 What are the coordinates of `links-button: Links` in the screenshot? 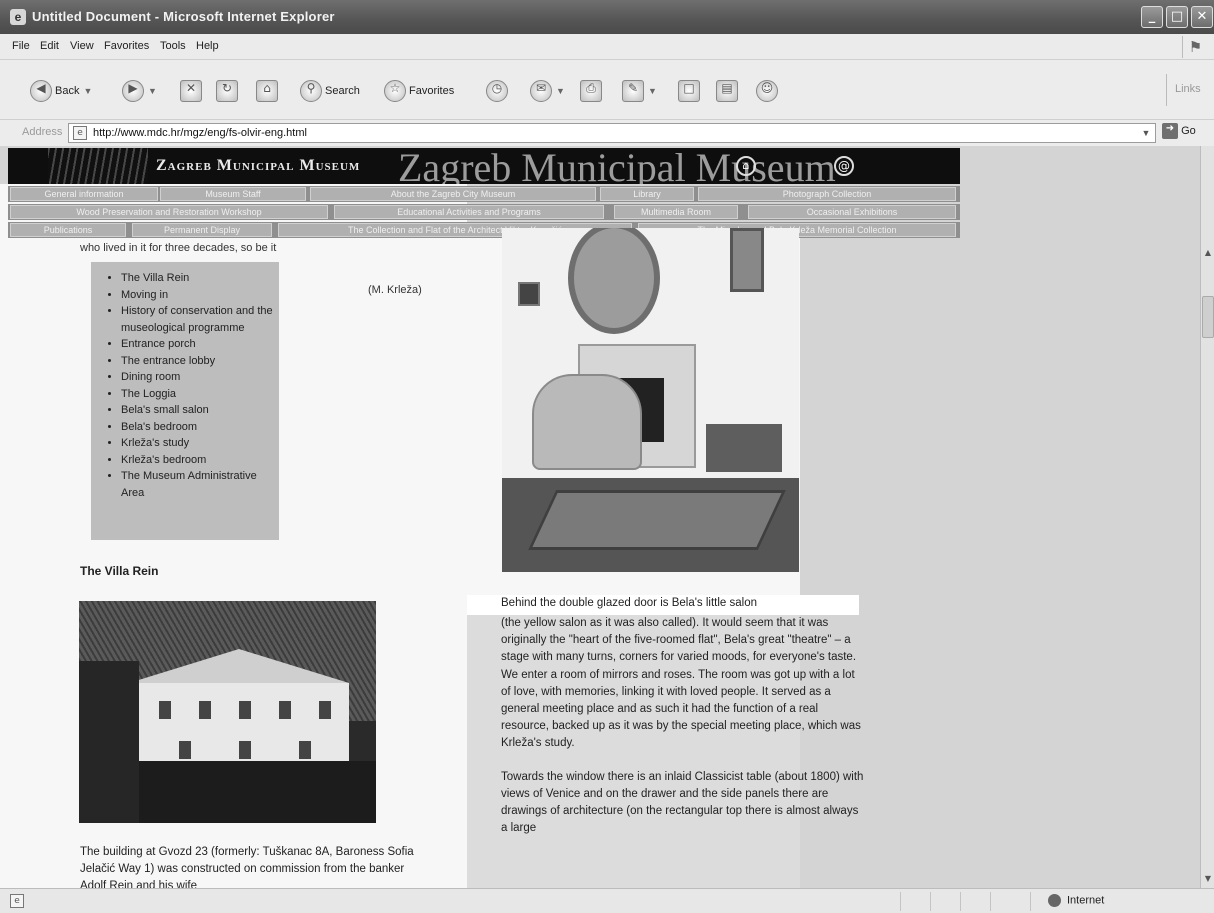 It's located at (1190, 90).